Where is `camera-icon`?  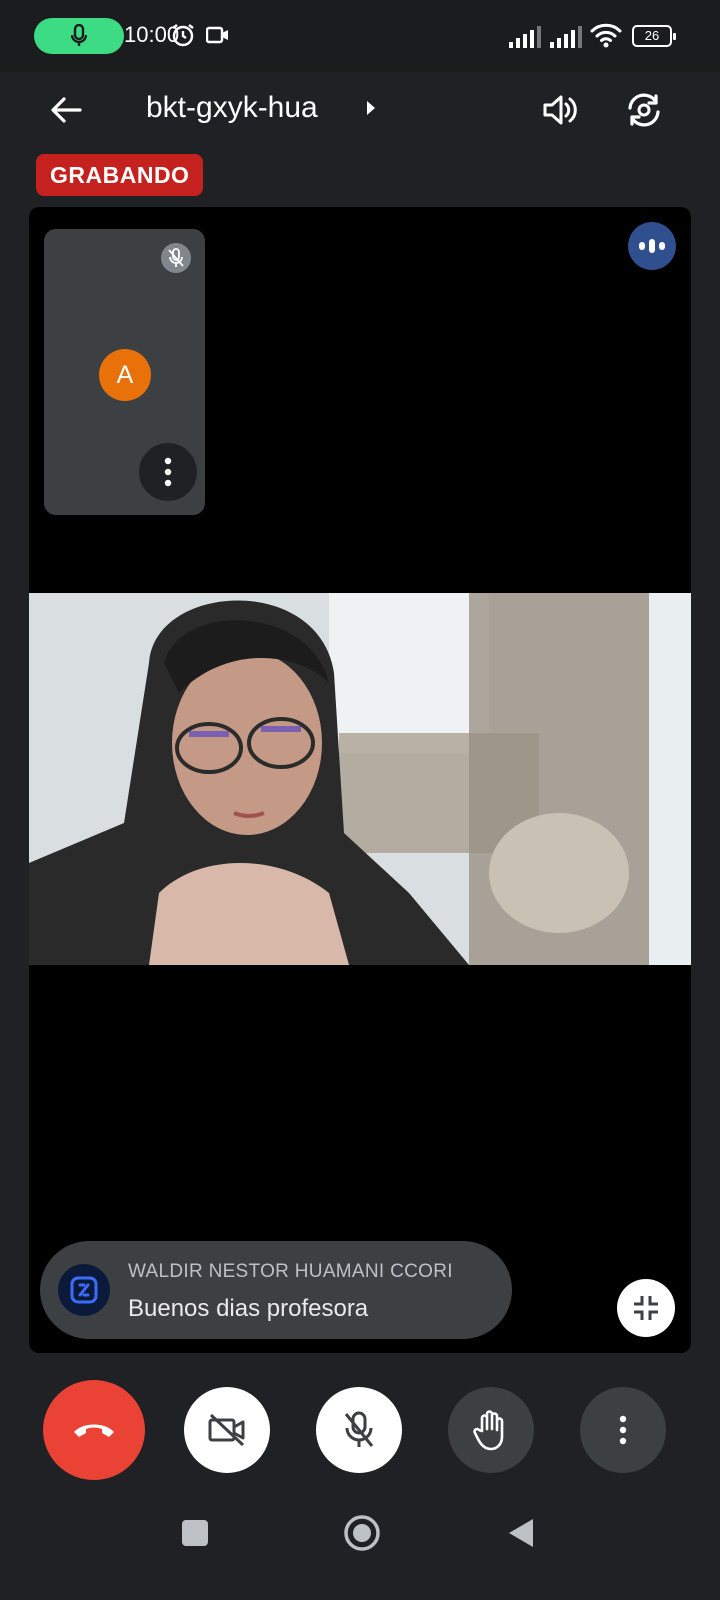 camera-icon is located at coordinates (217, 35).